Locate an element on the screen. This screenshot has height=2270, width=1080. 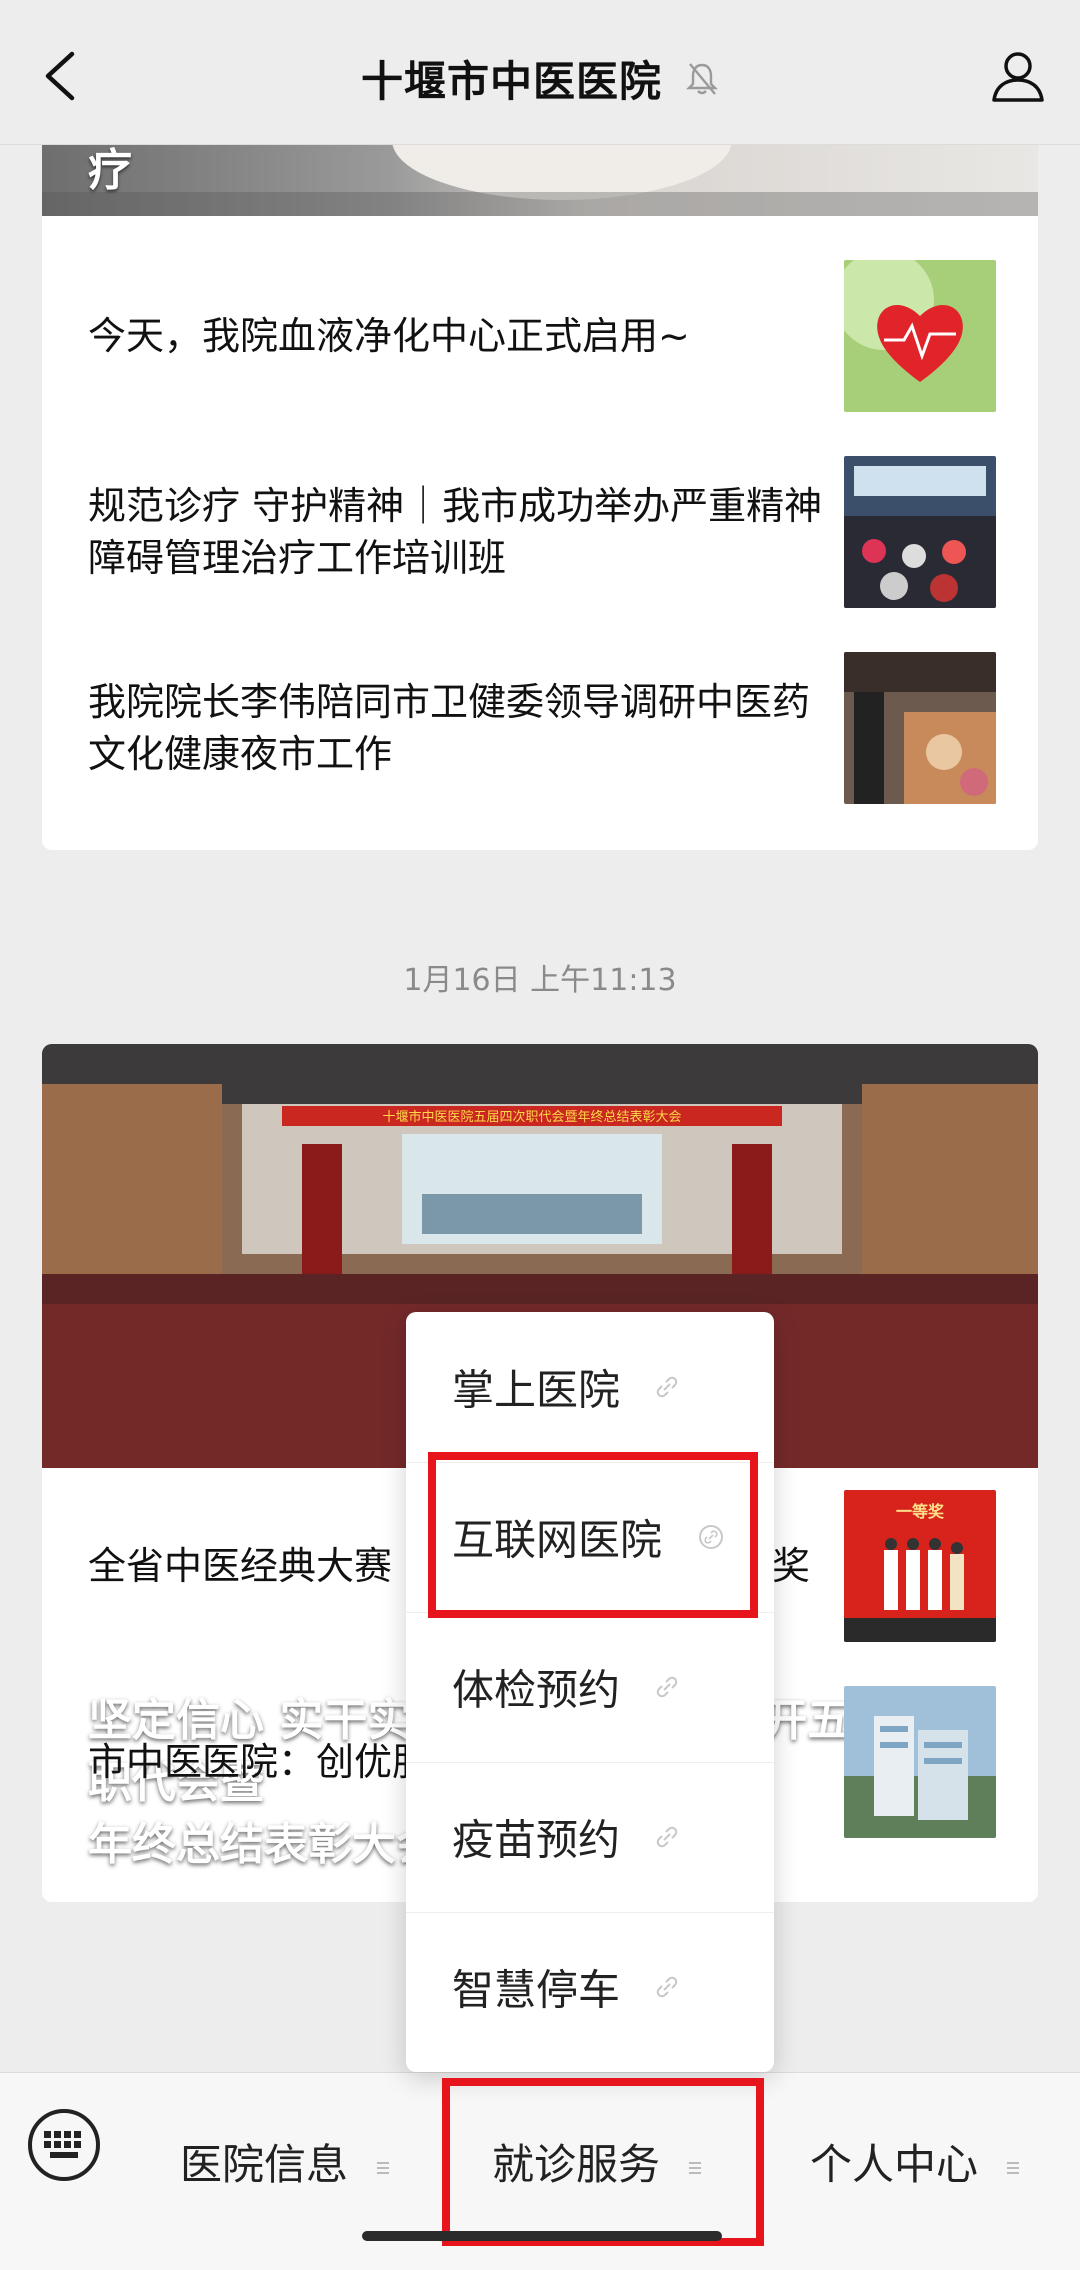
tab-hospital-info: 医院信息 is located at coordinates (285, 2161).